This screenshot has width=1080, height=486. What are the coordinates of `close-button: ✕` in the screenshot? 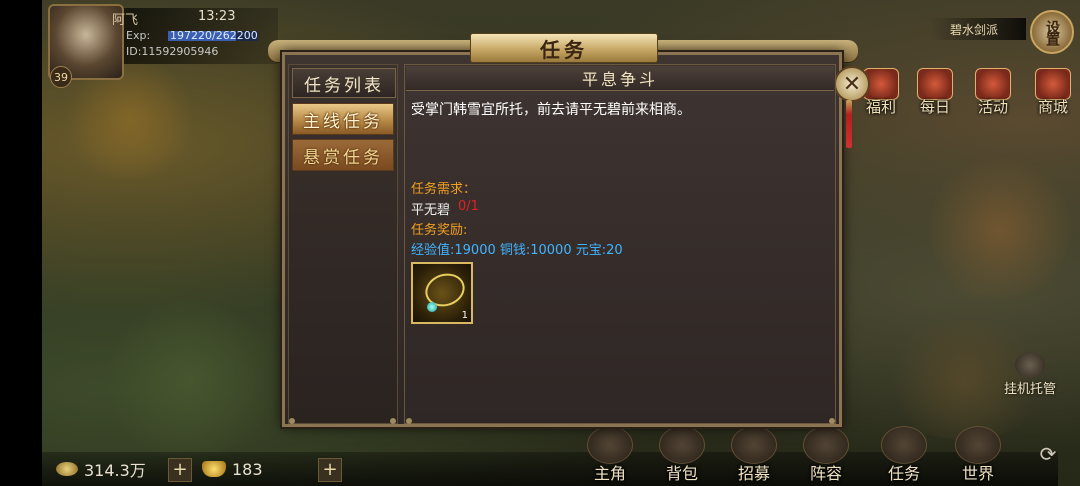 It's located at (852, 84).